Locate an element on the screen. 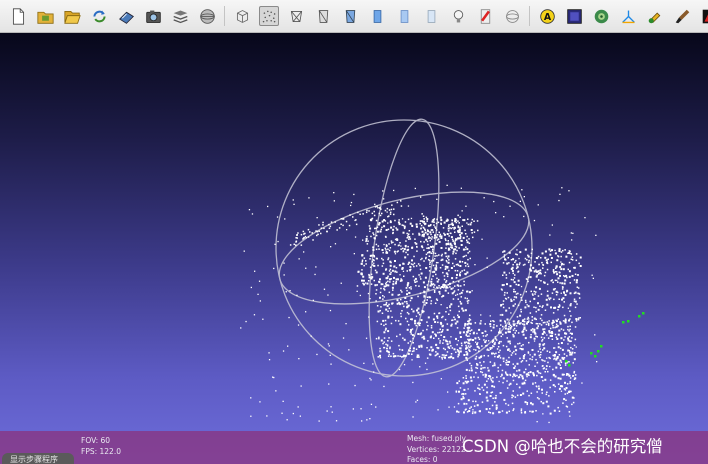 Image resolution: width=708 pixels, height=464 pixels. flat-render-button is located at coordinates (377, 16).